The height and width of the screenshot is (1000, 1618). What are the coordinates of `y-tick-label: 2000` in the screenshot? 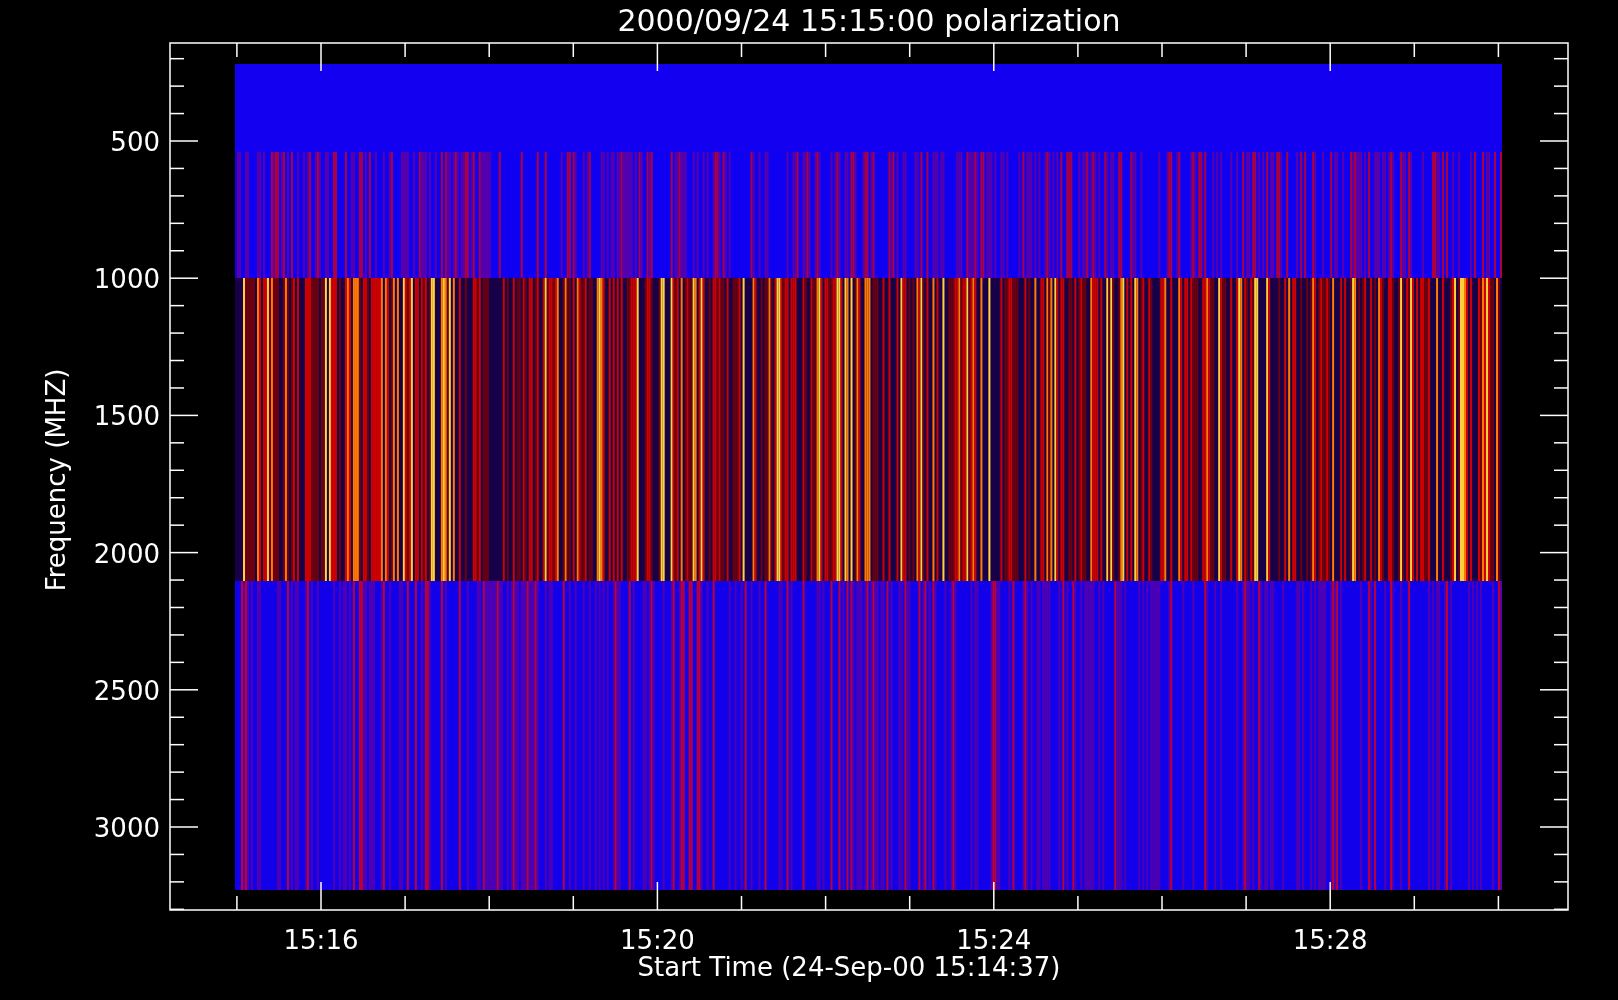 It's located at (126, 553).